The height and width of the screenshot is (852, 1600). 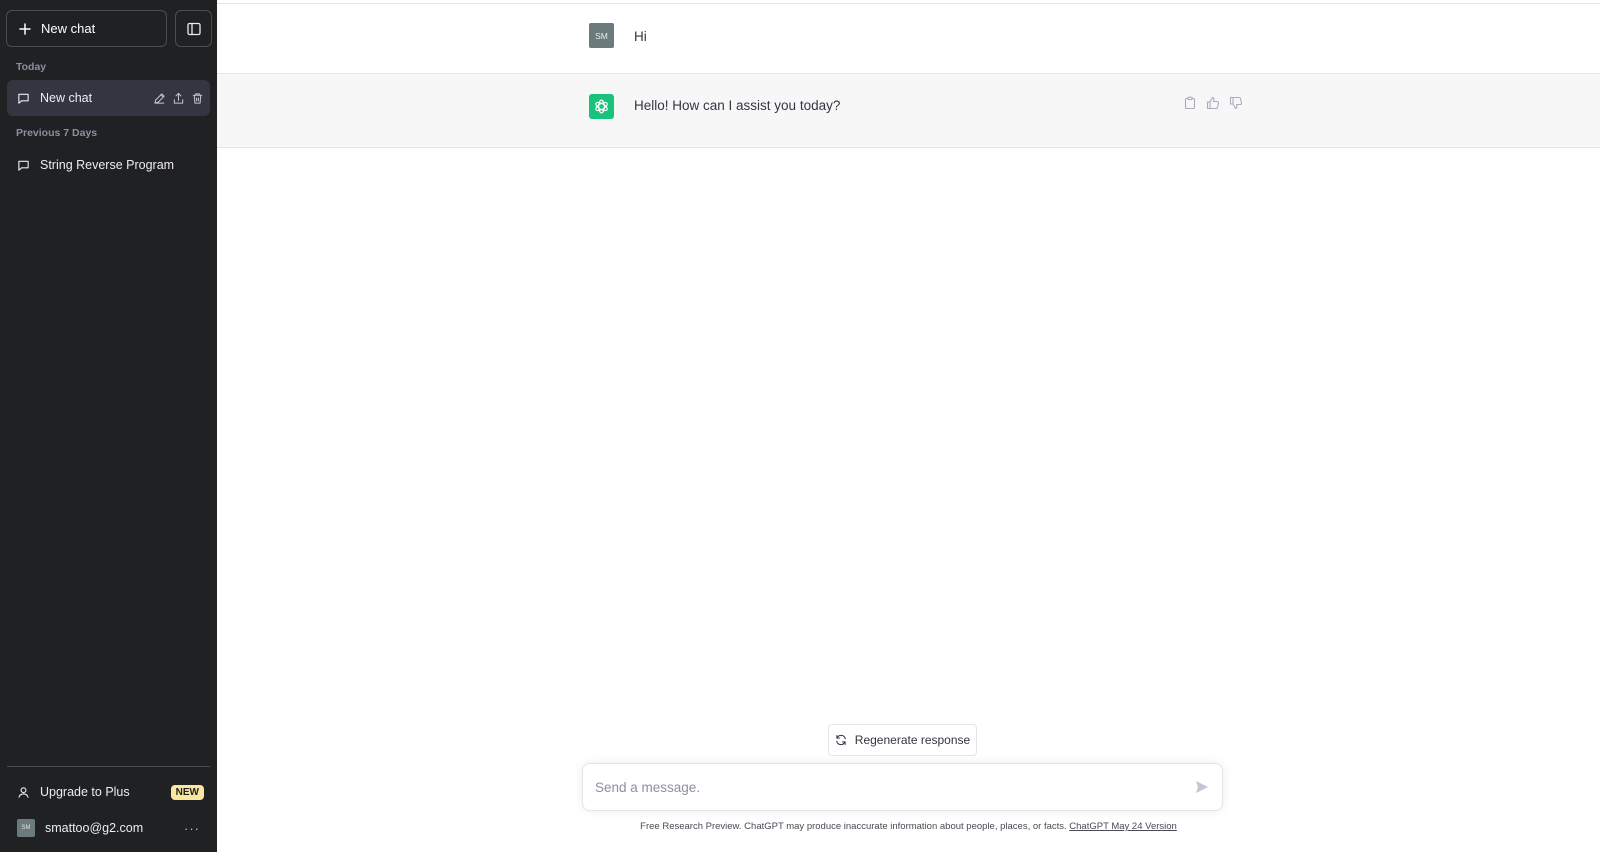 I want to click on refresh-icon, so click(x=840, y=740).